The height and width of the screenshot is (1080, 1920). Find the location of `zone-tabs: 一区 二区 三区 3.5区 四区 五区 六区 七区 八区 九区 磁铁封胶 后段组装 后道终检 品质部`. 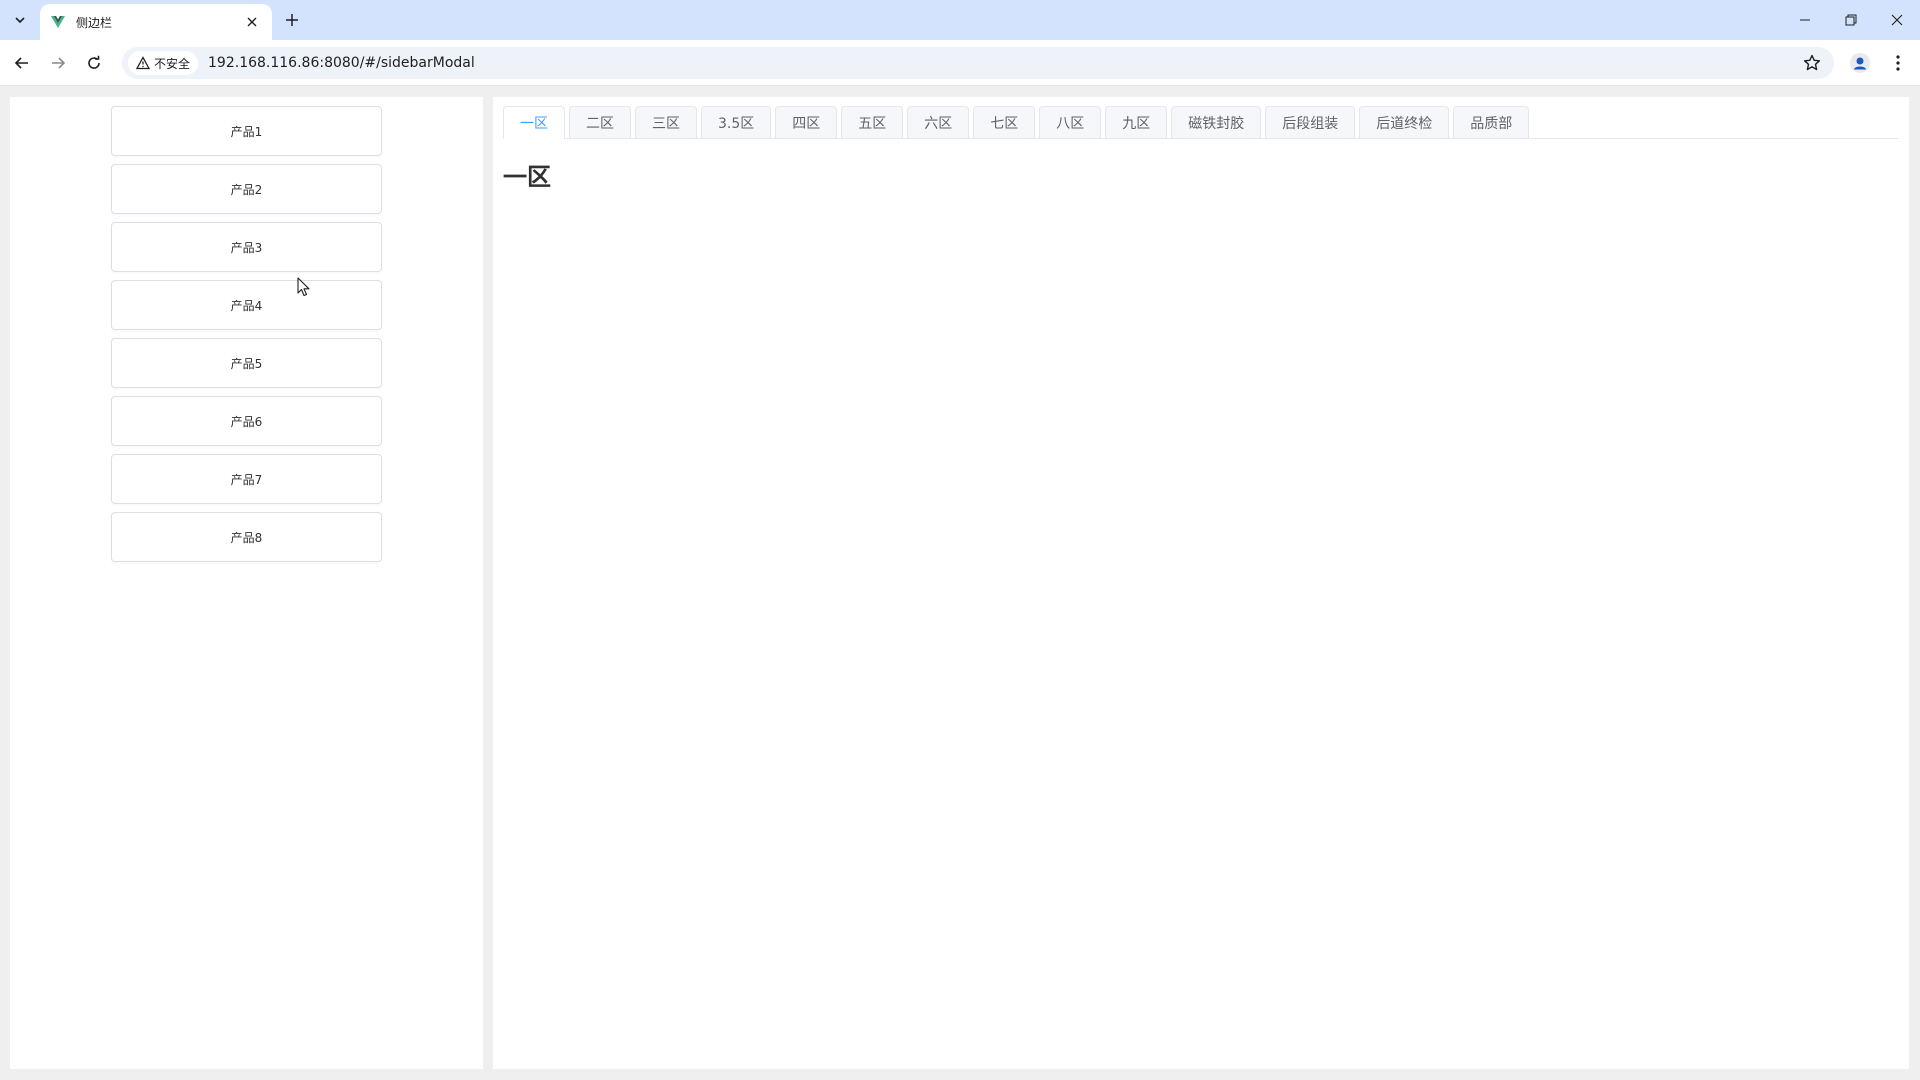

zone-tabs: 一区 二区 三区 3.5区 四区 五区 六区 七区 八区 九区 磁铁封胶 后段组装 后道终检 品质部 is located at coordinates (1201, 122).